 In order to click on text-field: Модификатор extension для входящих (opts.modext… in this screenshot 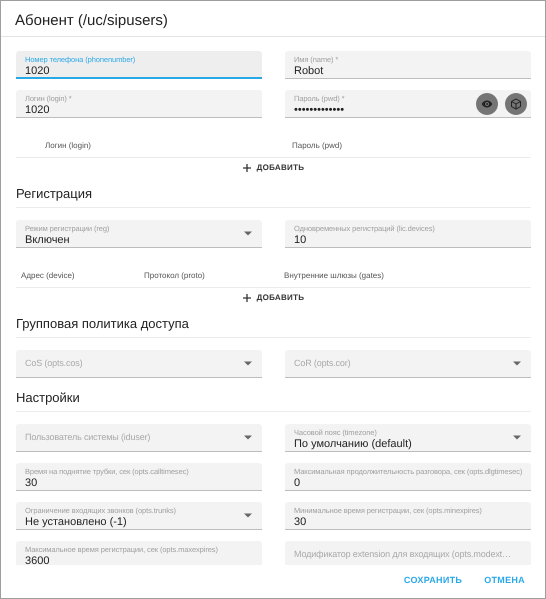, I will do `click(408, 553)`.